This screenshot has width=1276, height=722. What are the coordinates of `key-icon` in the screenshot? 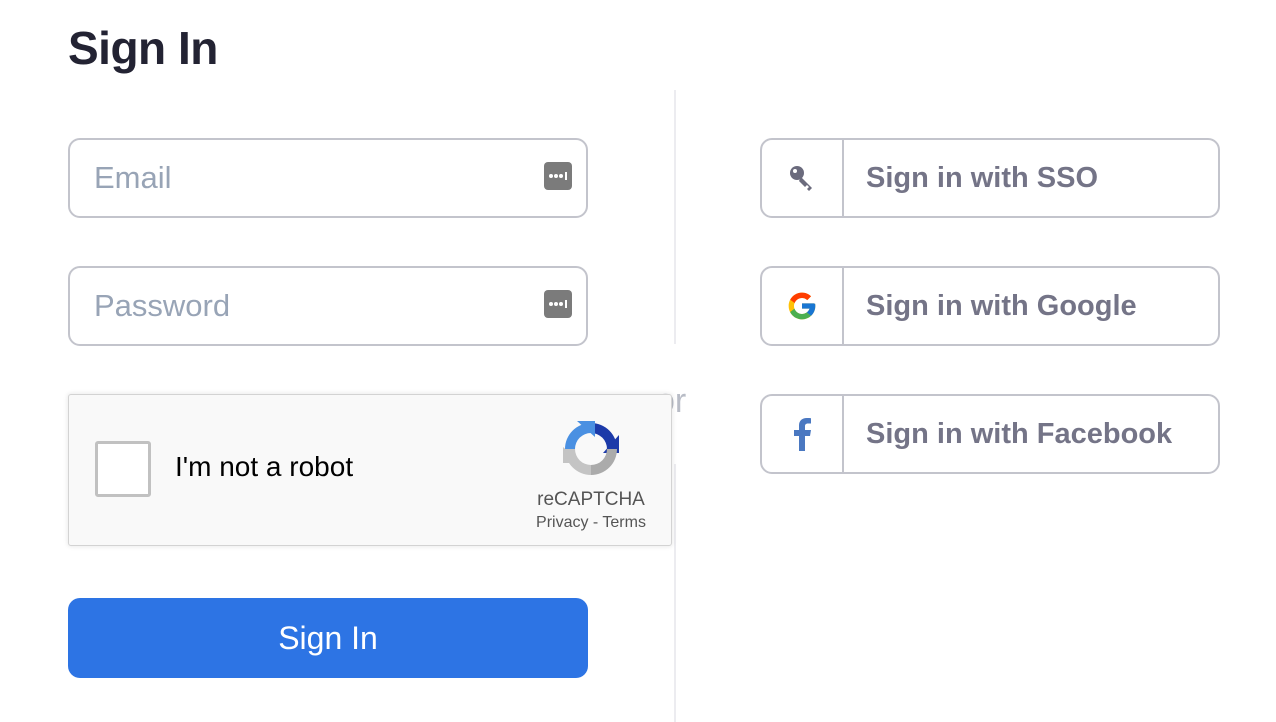 It's located at (801, 178).